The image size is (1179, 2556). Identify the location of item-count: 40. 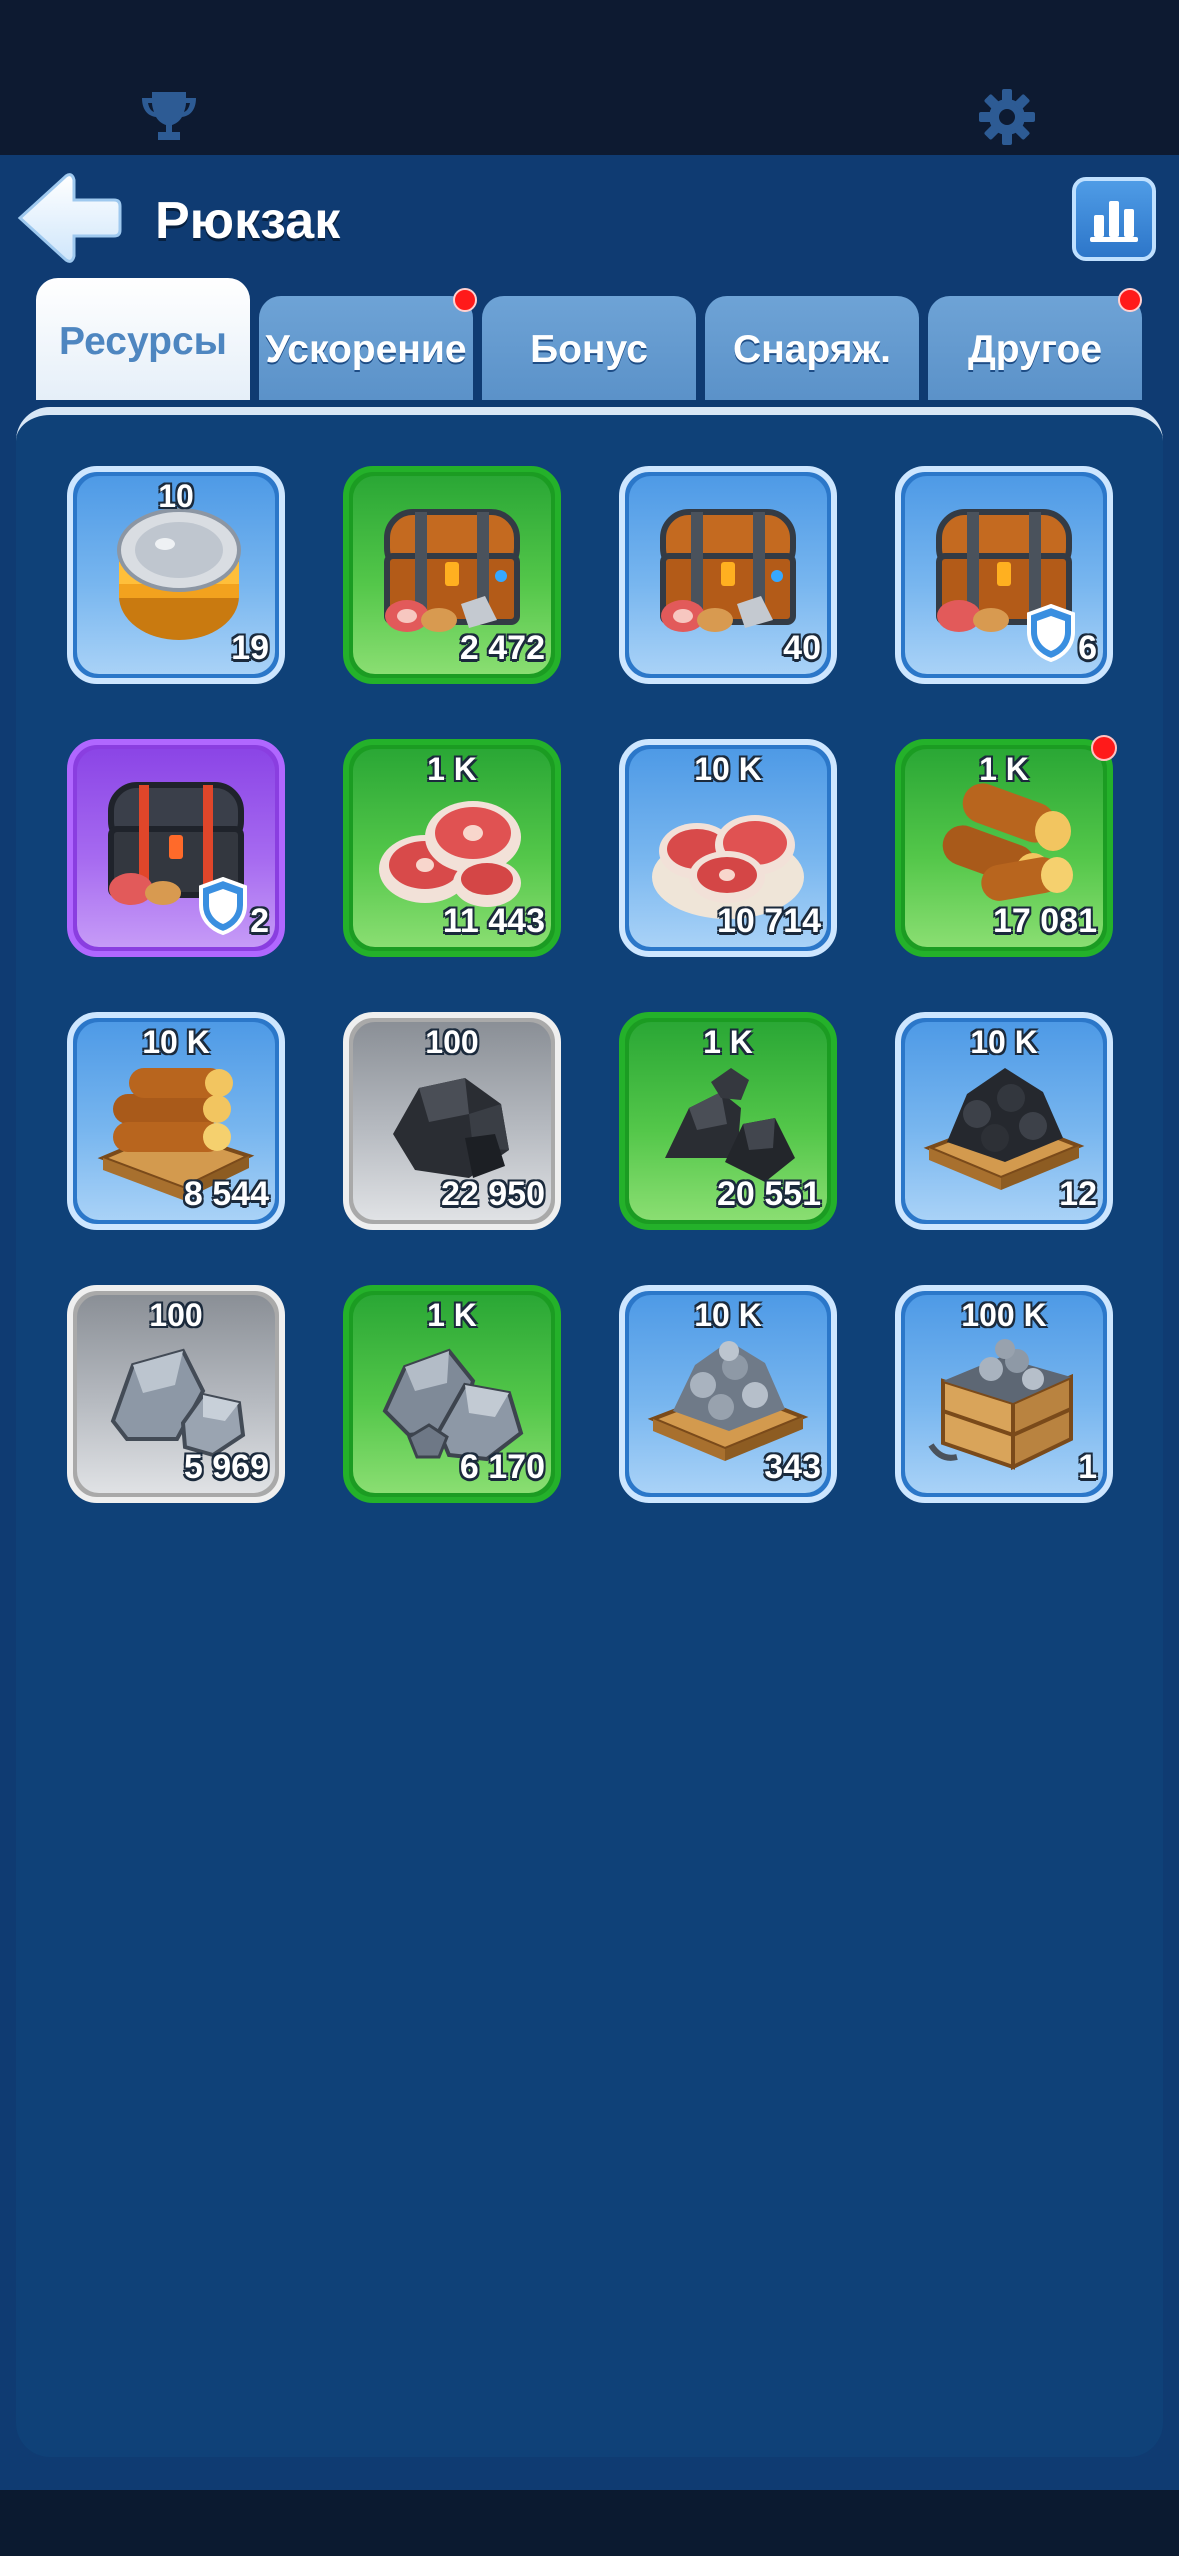
(802, 648).